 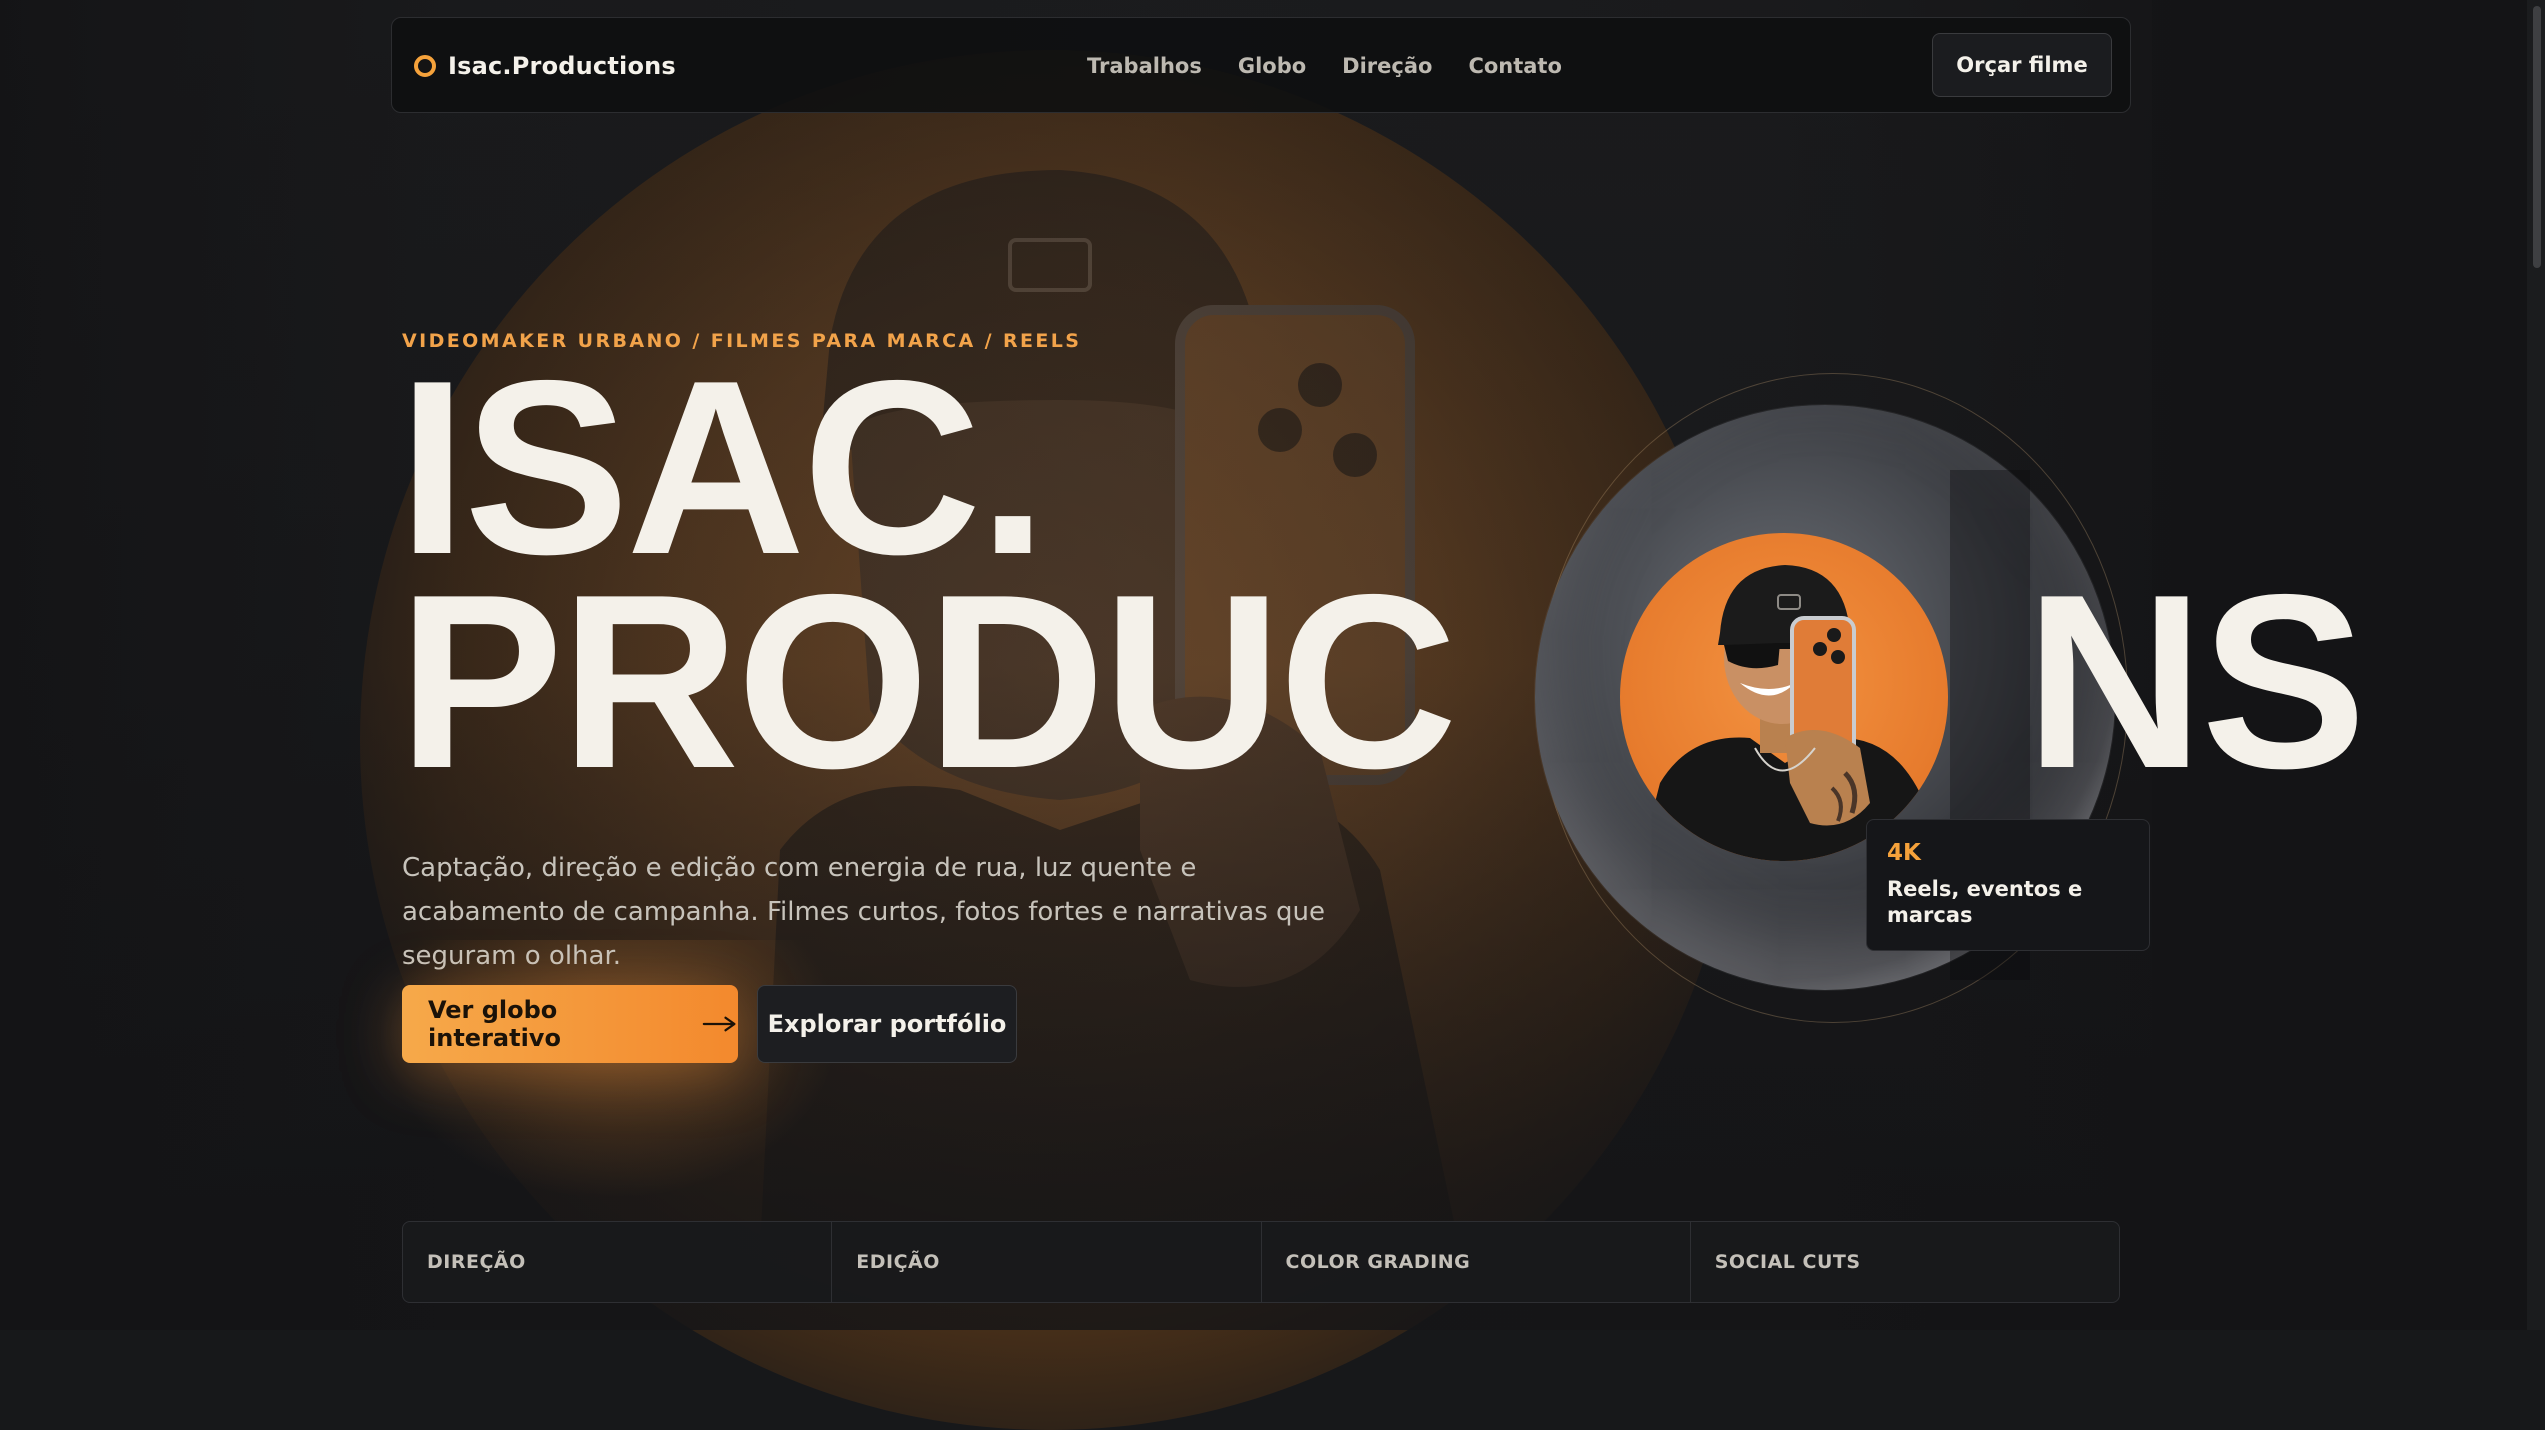 I want to click on service-edicao: EDIÇÃO, so click(x=1047, y=1262).